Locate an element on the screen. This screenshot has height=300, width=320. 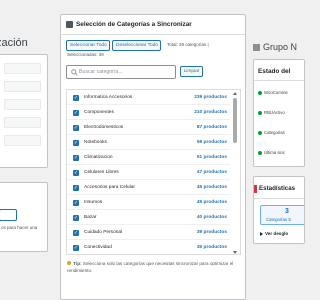
scroll-down-arrow-icon is located at coordinates (235, 252).